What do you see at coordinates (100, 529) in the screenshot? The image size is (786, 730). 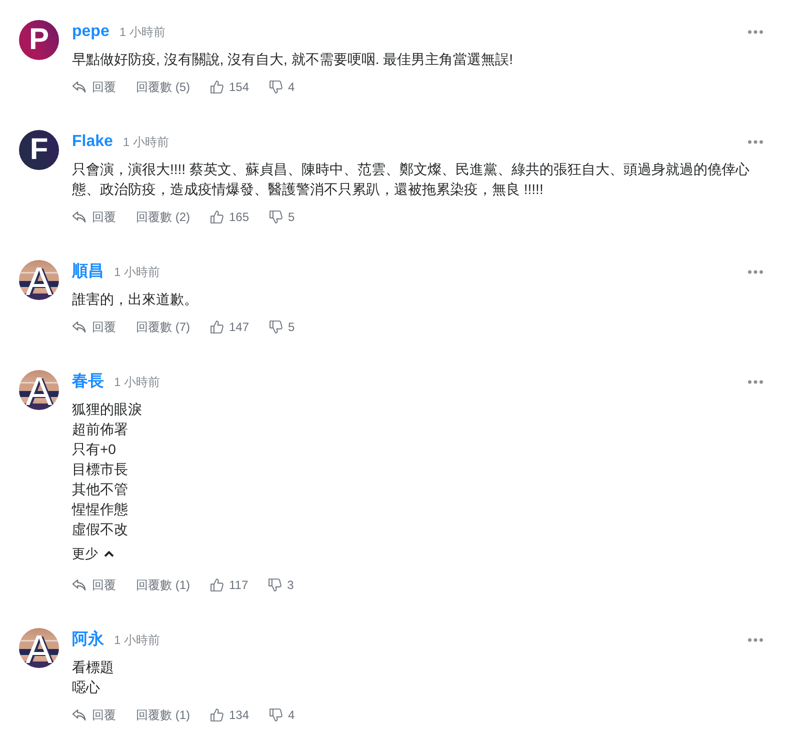 I see `comment-text: 虛假不改` at bounding box center [100, 529].